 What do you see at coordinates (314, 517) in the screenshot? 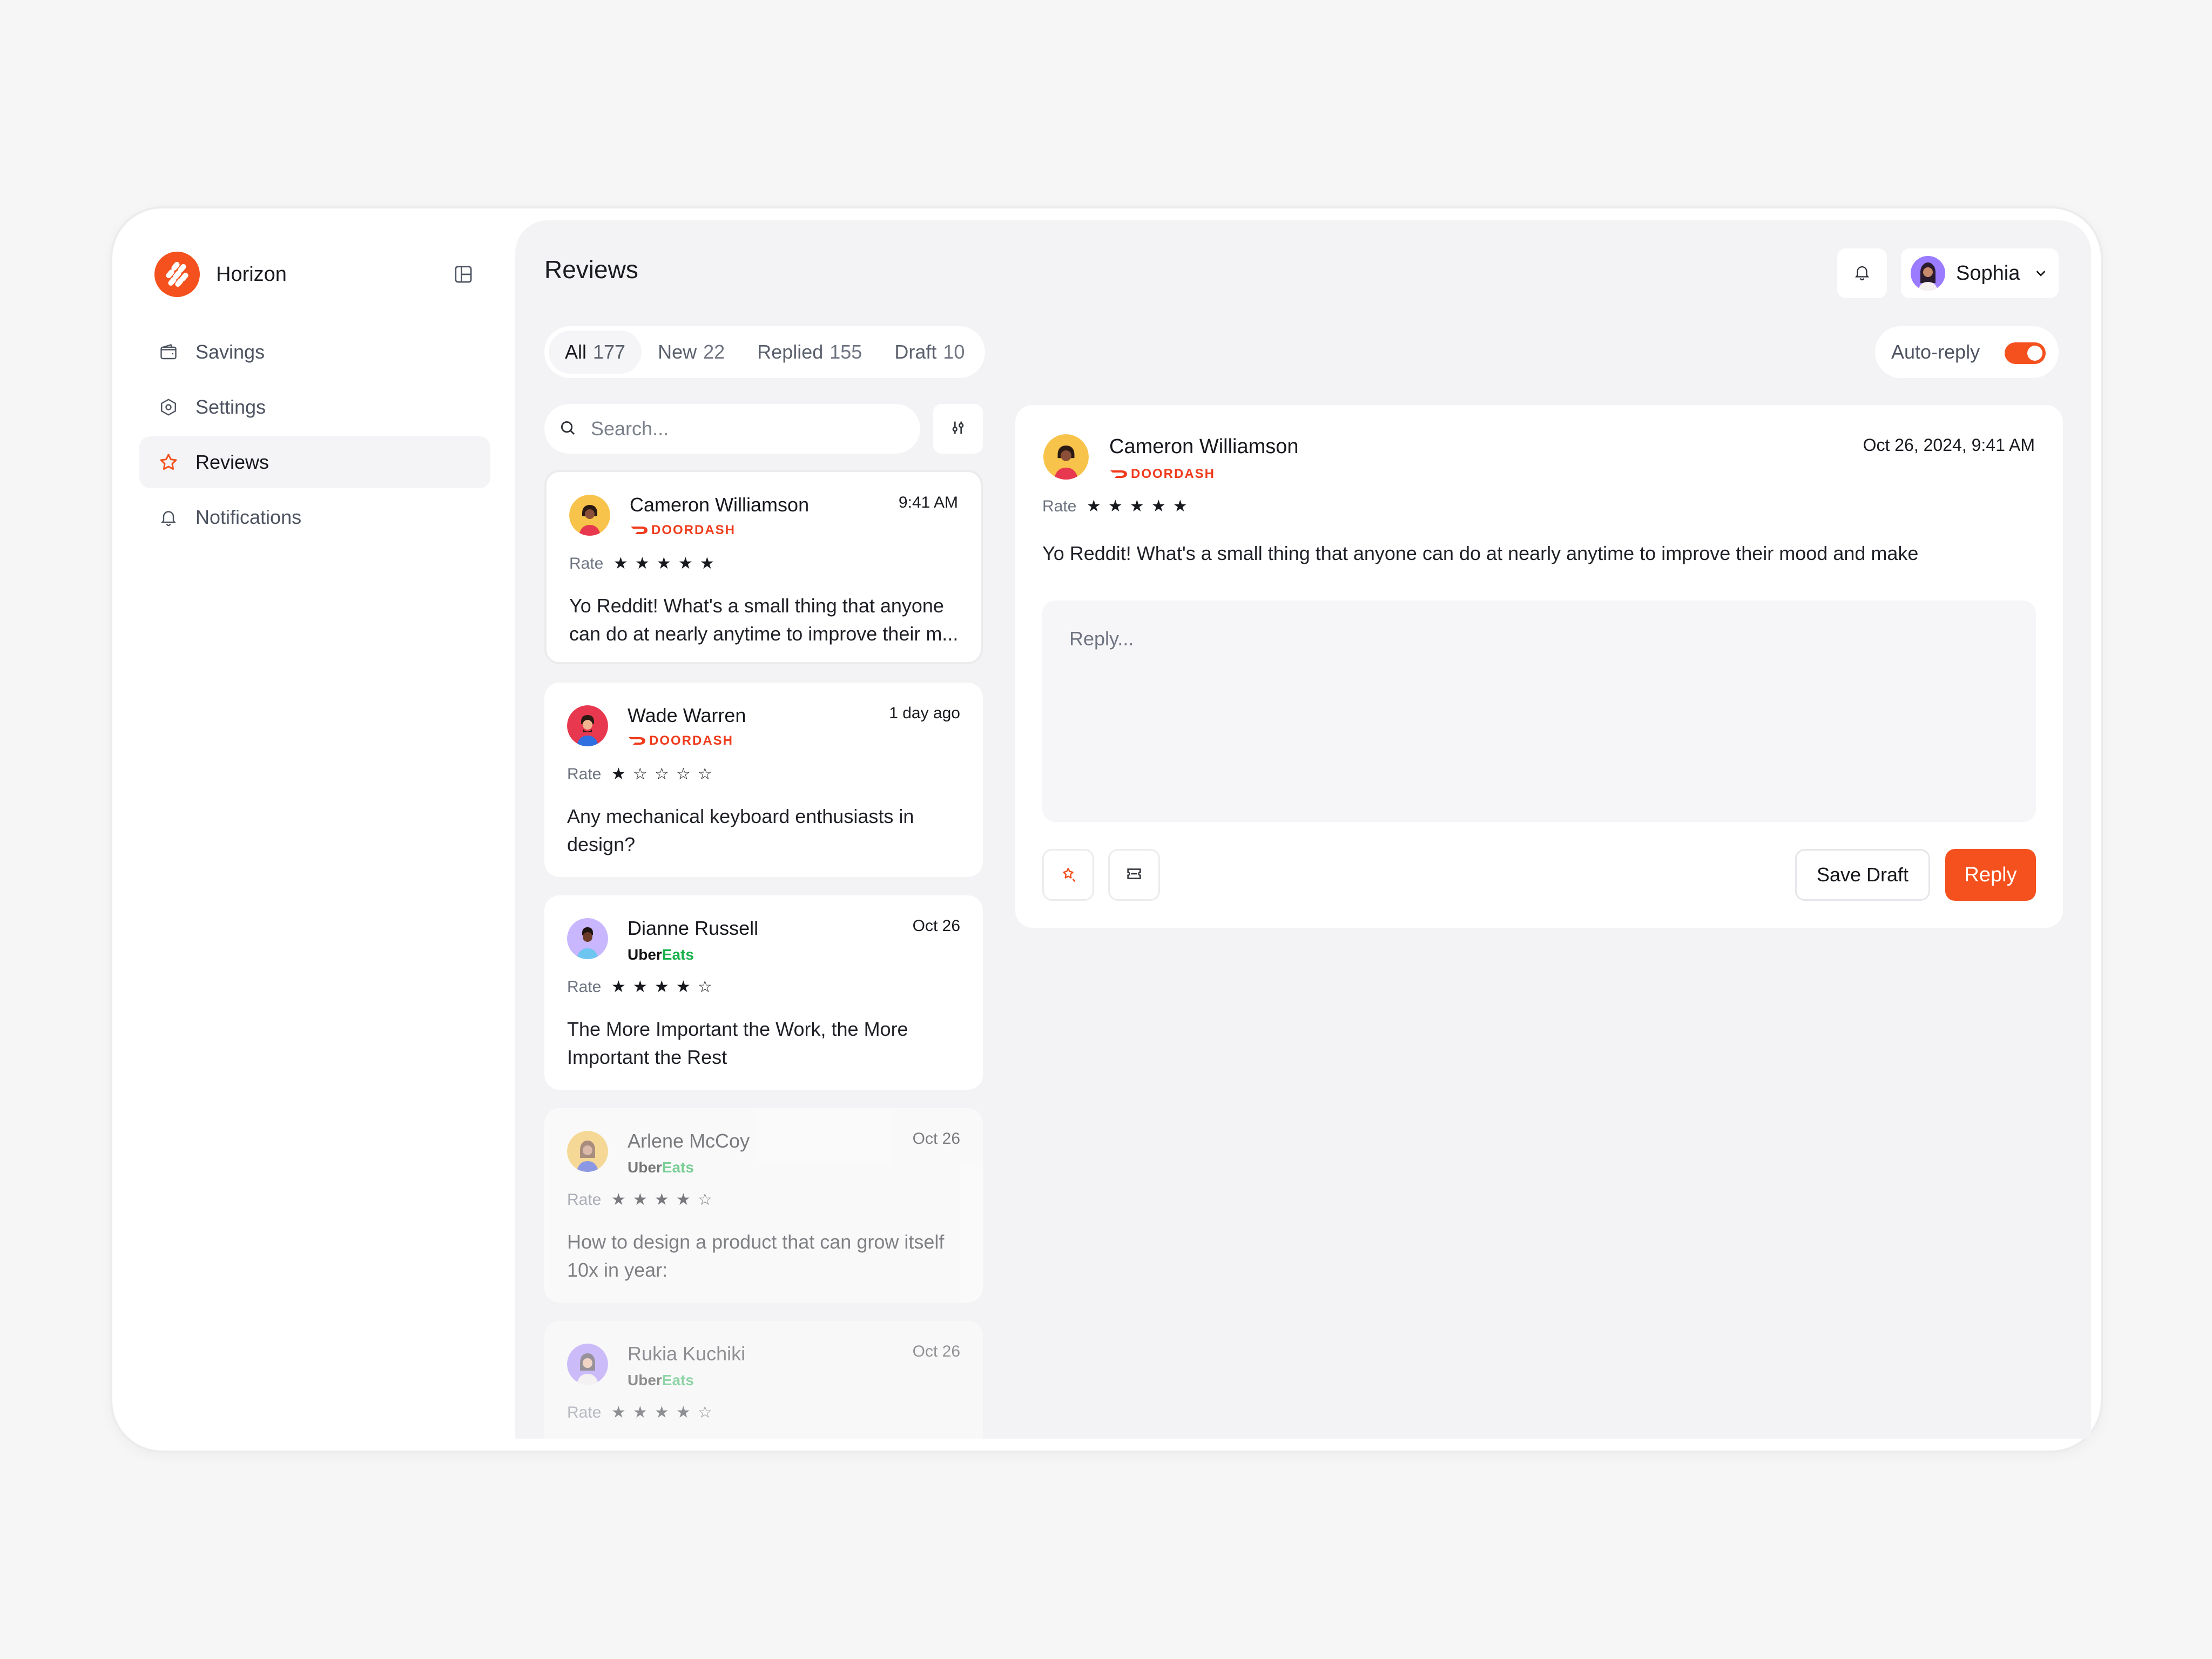
I see `sidebar-item-notifications: Notifications` at bounding box center [314, 517].